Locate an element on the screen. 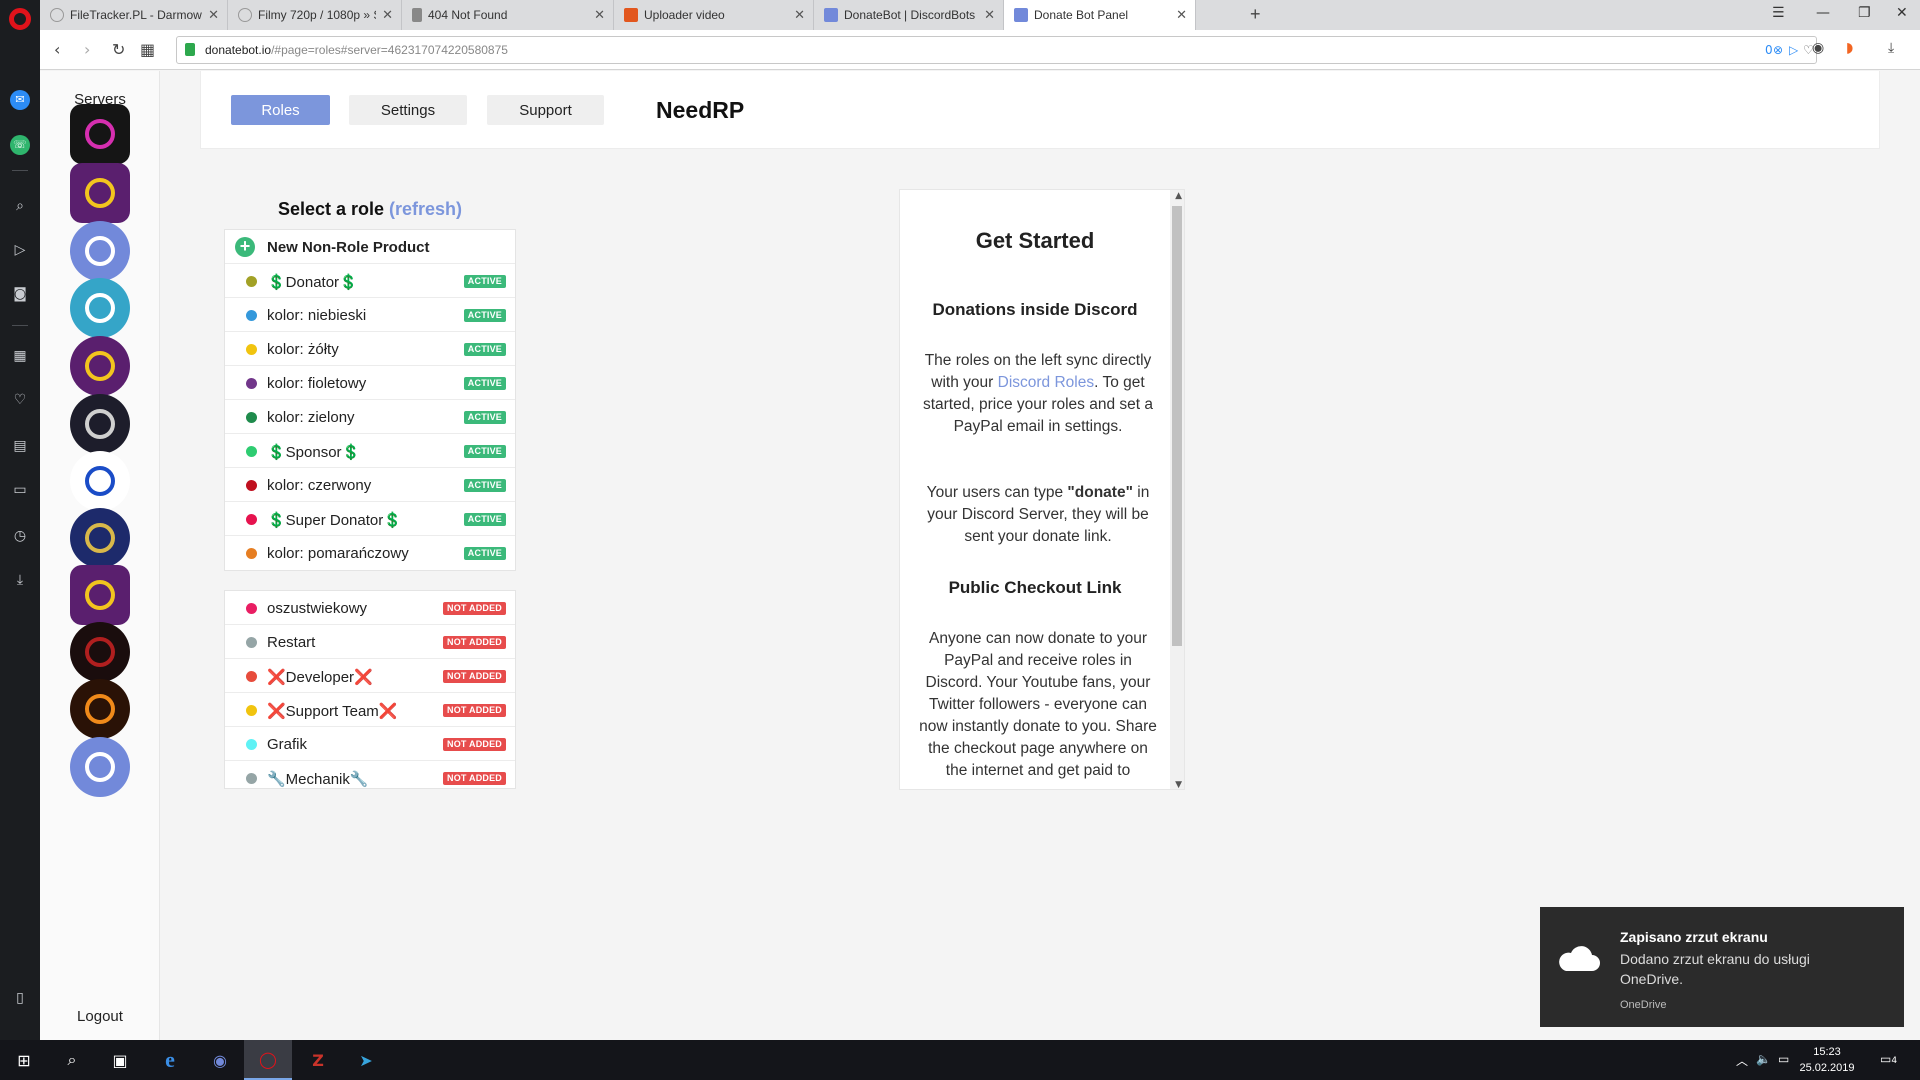  telegram-icon: ➤ is located at coordinates (366, 1060).